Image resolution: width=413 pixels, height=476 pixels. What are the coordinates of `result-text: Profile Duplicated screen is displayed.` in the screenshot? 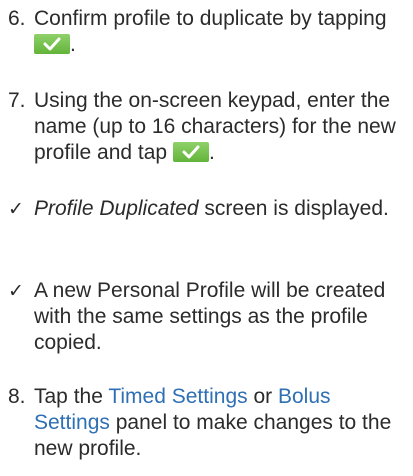 It's located at (221, 209).